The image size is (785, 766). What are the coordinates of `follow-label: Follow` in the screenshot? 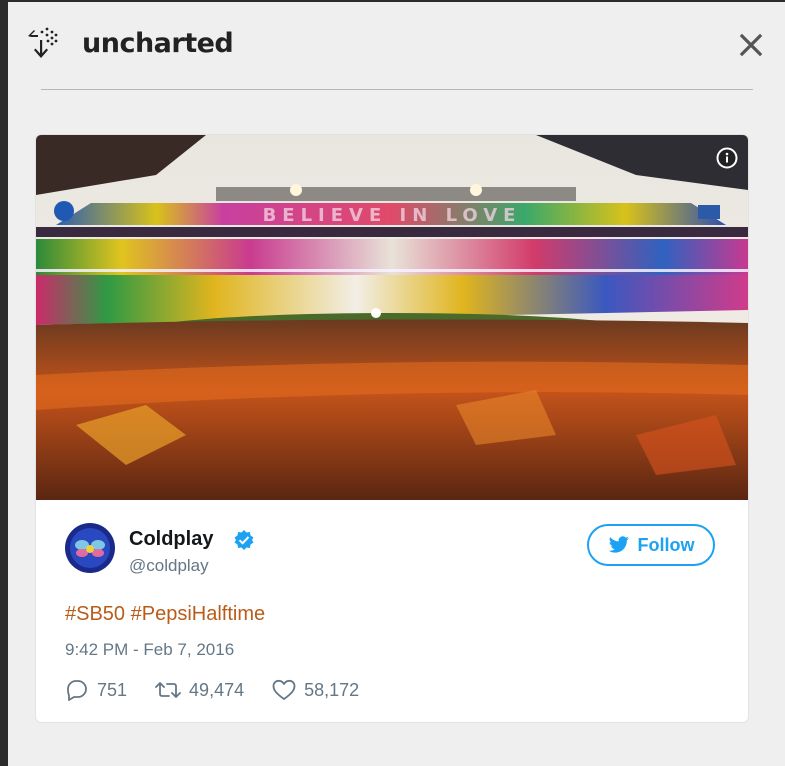 It's located at (666, 544).